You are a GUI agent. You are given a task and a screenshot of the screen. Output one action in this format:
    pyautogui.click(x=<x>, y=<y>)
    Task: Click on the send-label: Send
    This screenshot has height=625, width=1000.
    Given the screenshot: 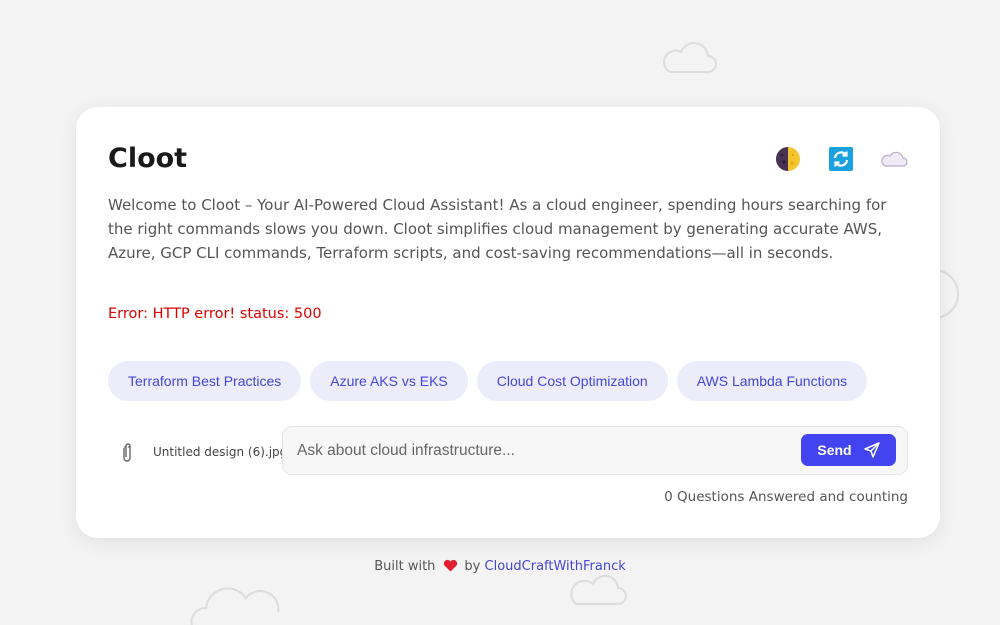 What is the action you would take?
    pyautogui.click(x=834, y=450)
    